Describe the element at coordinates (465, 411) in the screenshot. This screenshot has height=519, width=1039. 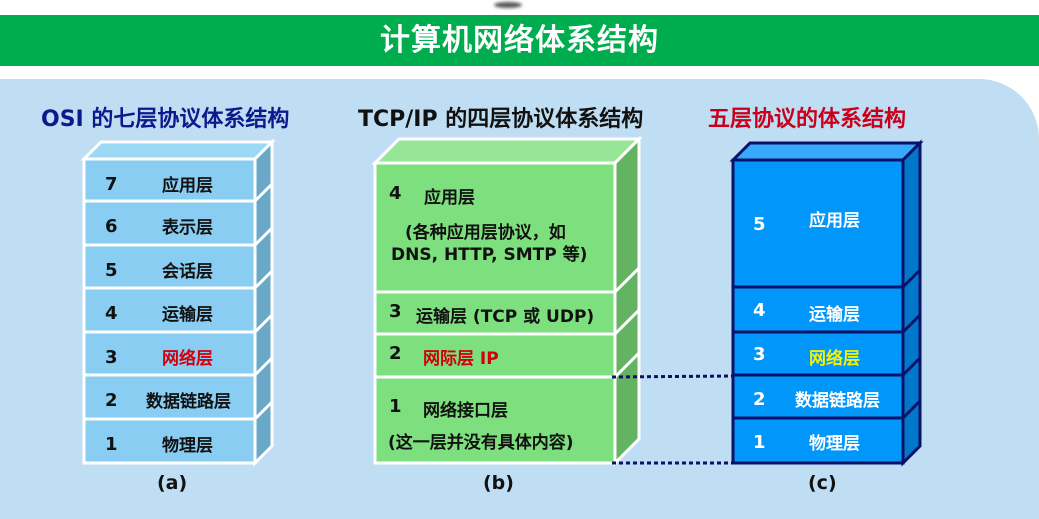
I see `layer-name: 网络接口层` at that location.